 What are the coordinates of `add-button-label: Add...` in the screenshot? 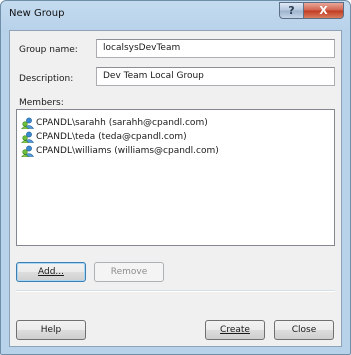 It's located at (50, 272).